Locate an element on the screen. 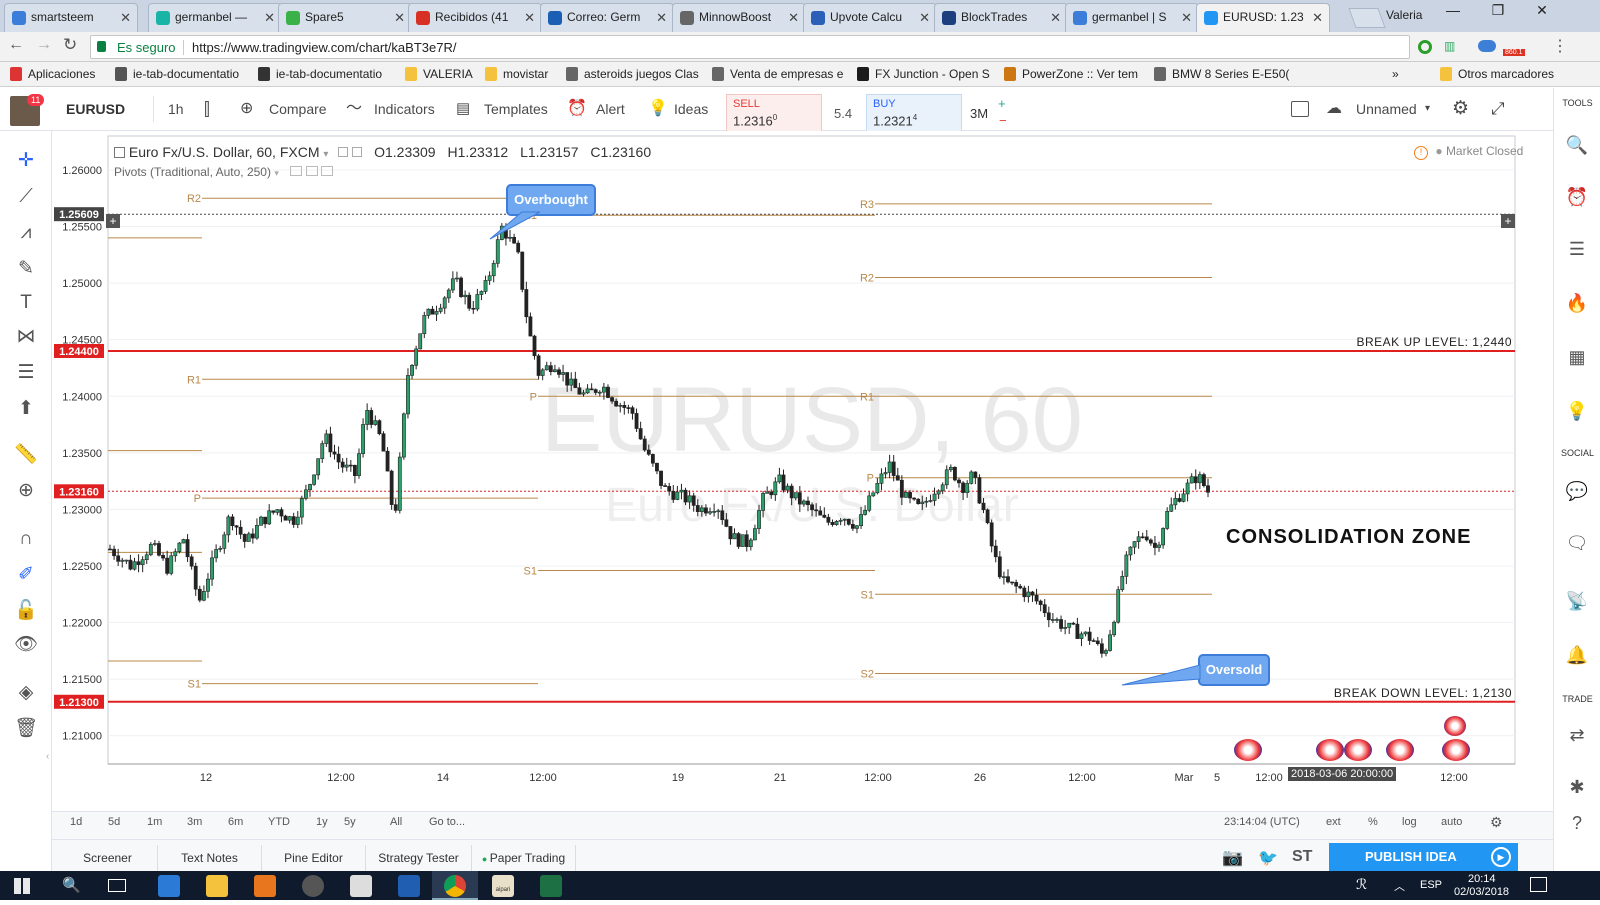  people-icon: ℛ is located at coordinates (1361, 884).